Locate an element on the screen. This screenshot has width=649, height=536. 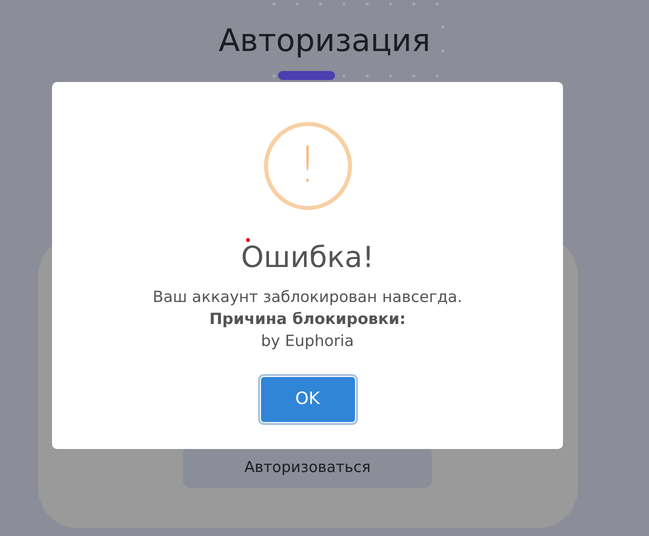
login-button: Авторизоваться is located at coordinates (307, 467).